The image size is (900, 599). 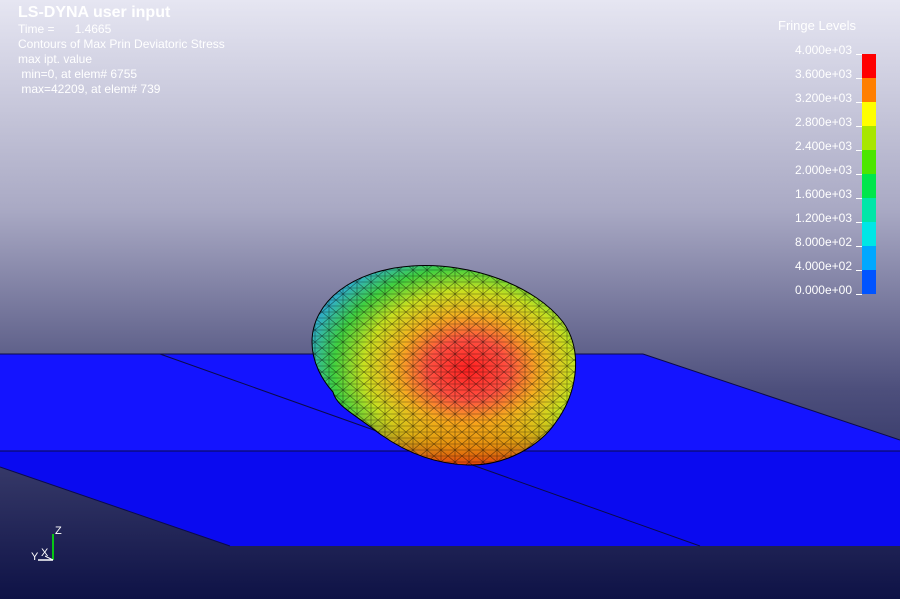 I want to click on legend-level-label: 2.400e+03, so click(x=823, y=146).